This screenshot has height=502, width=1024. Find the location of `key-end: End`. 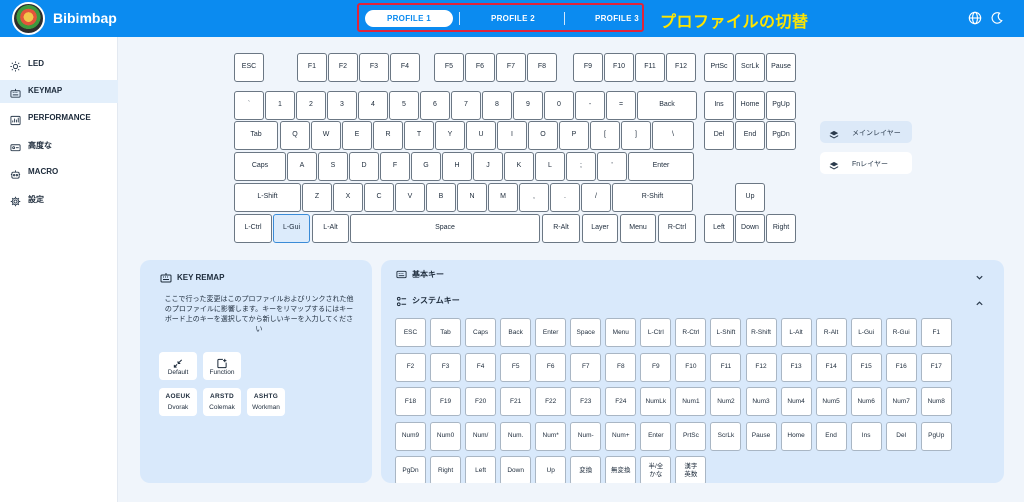

key-end: End is located at coordinates (750, 135).